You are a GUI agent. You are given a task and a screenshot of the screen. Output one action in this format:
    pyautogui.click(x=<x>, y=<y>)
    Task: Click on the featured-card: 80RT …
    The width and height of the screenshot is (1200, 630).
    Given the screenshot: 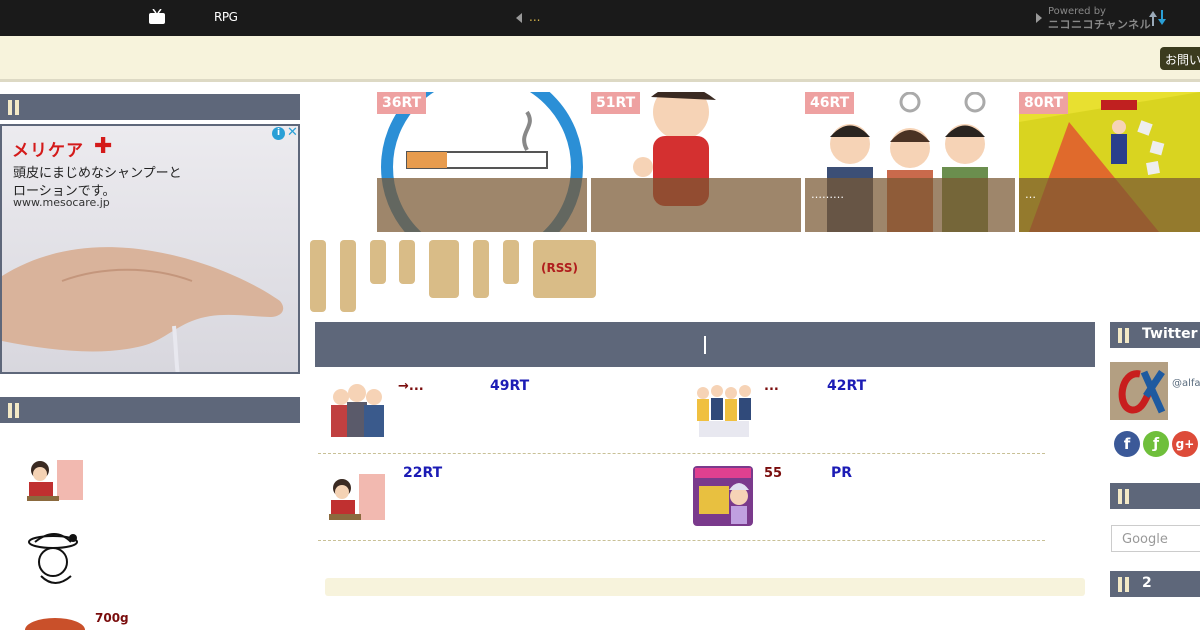 What is the action you would take?
    pyautogui.click(x=1109, y=162)
    